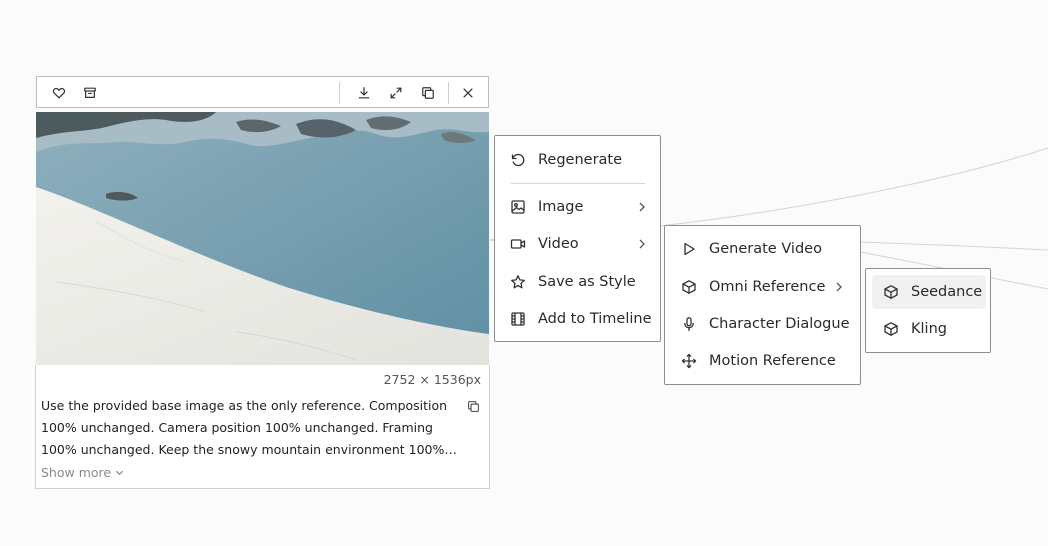 This screenshot has width=1048, height=546. I want to click on menu-item-save-as-style: Save as Style, so click(579, 282).